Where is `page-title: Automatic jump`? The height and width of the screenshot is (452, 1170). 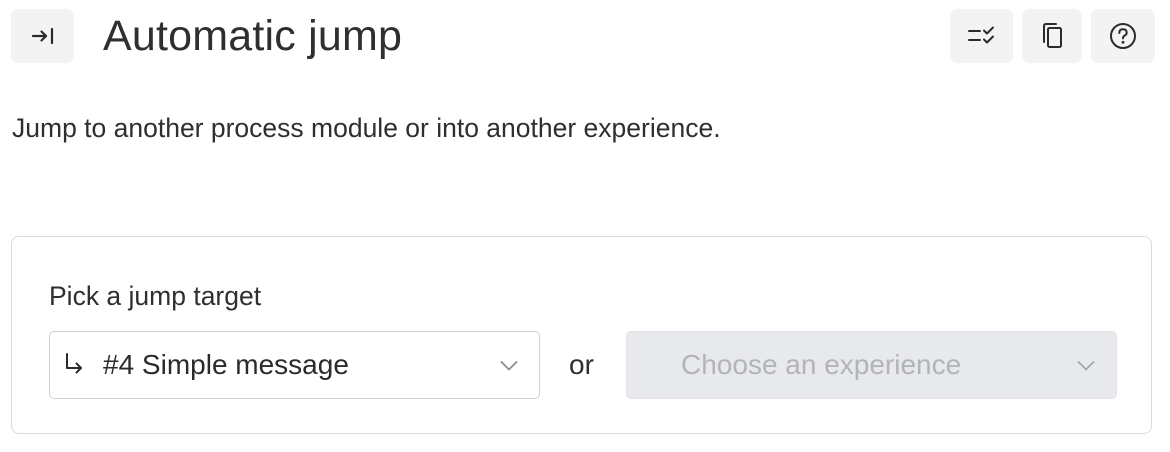 page-title: Automatic jump is located at coordinates (253, 36).